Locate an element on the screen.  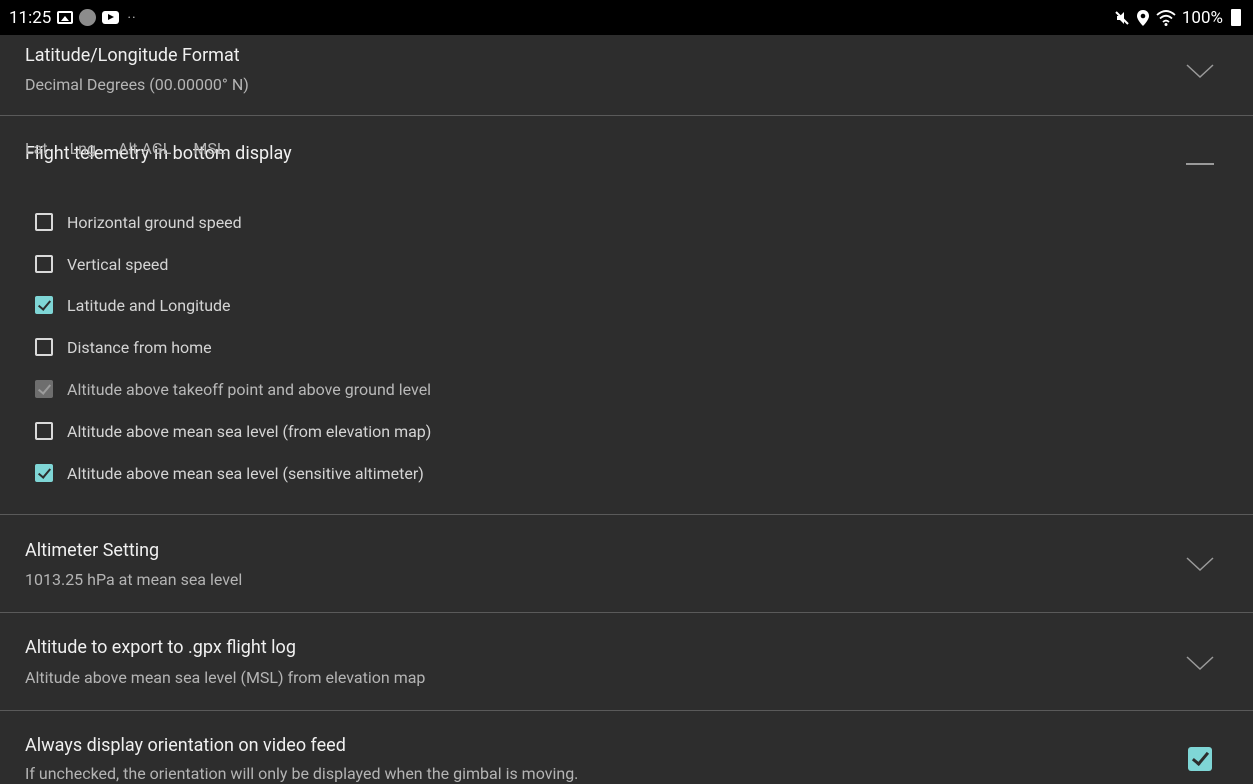
collapse-icon is located at coordinates (1200, 164).